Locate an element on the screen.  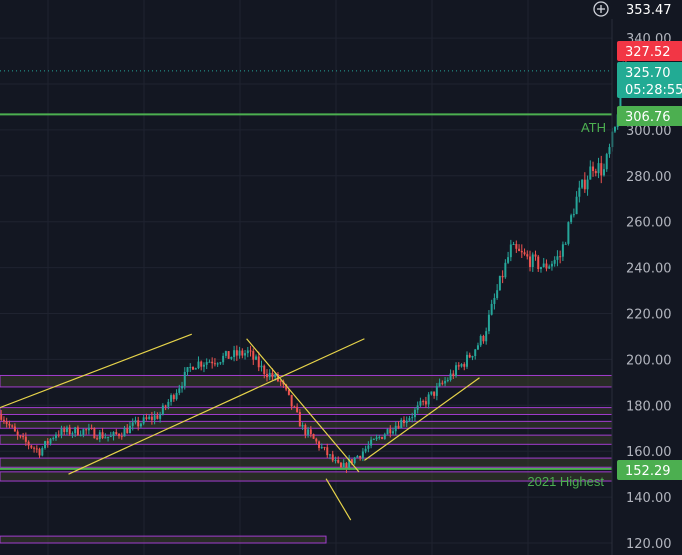
crosshair-price-readout: 353.47 is located at coordinates (636, 9).